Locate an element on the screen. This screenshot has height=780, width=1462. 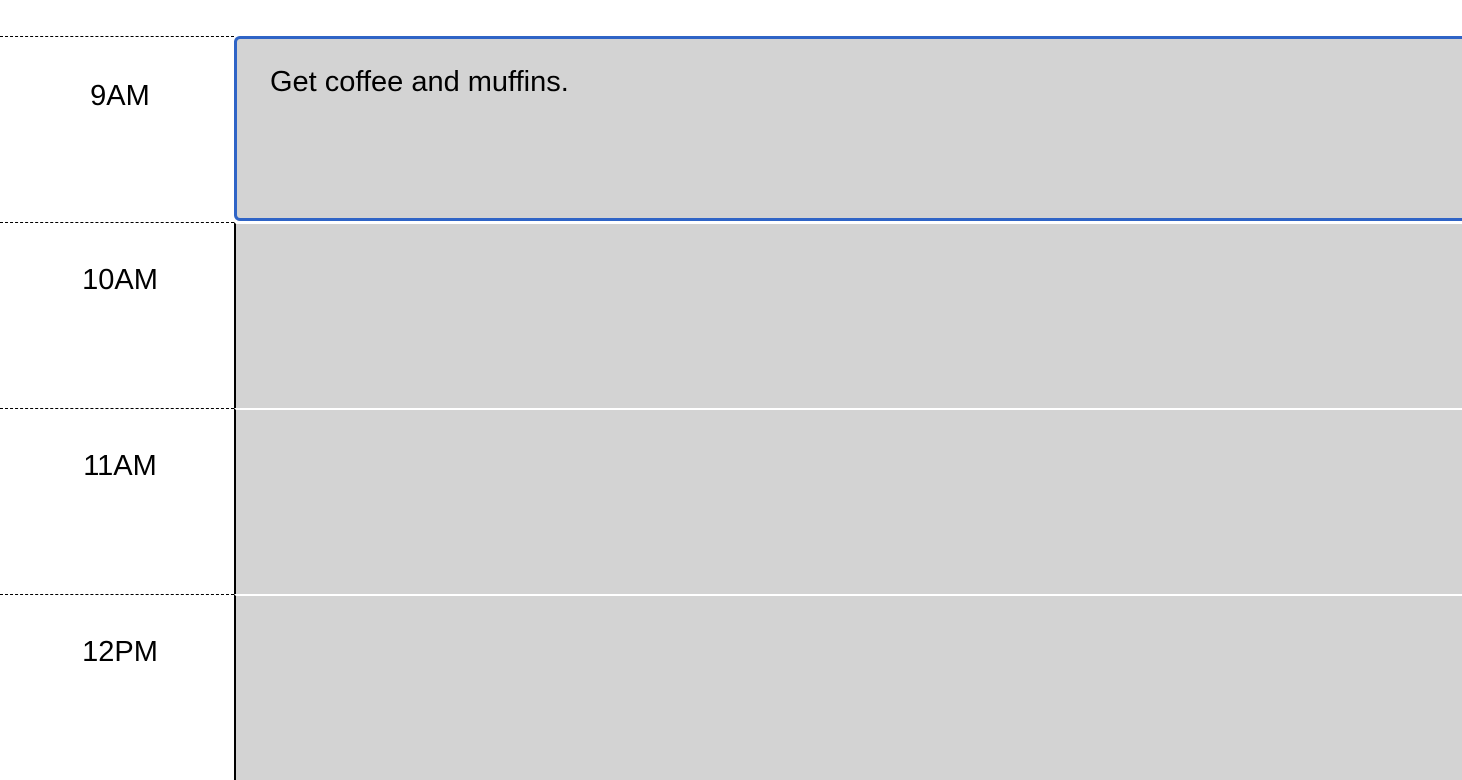
hour-cell: 10AM is located at coordinates (117, 315).